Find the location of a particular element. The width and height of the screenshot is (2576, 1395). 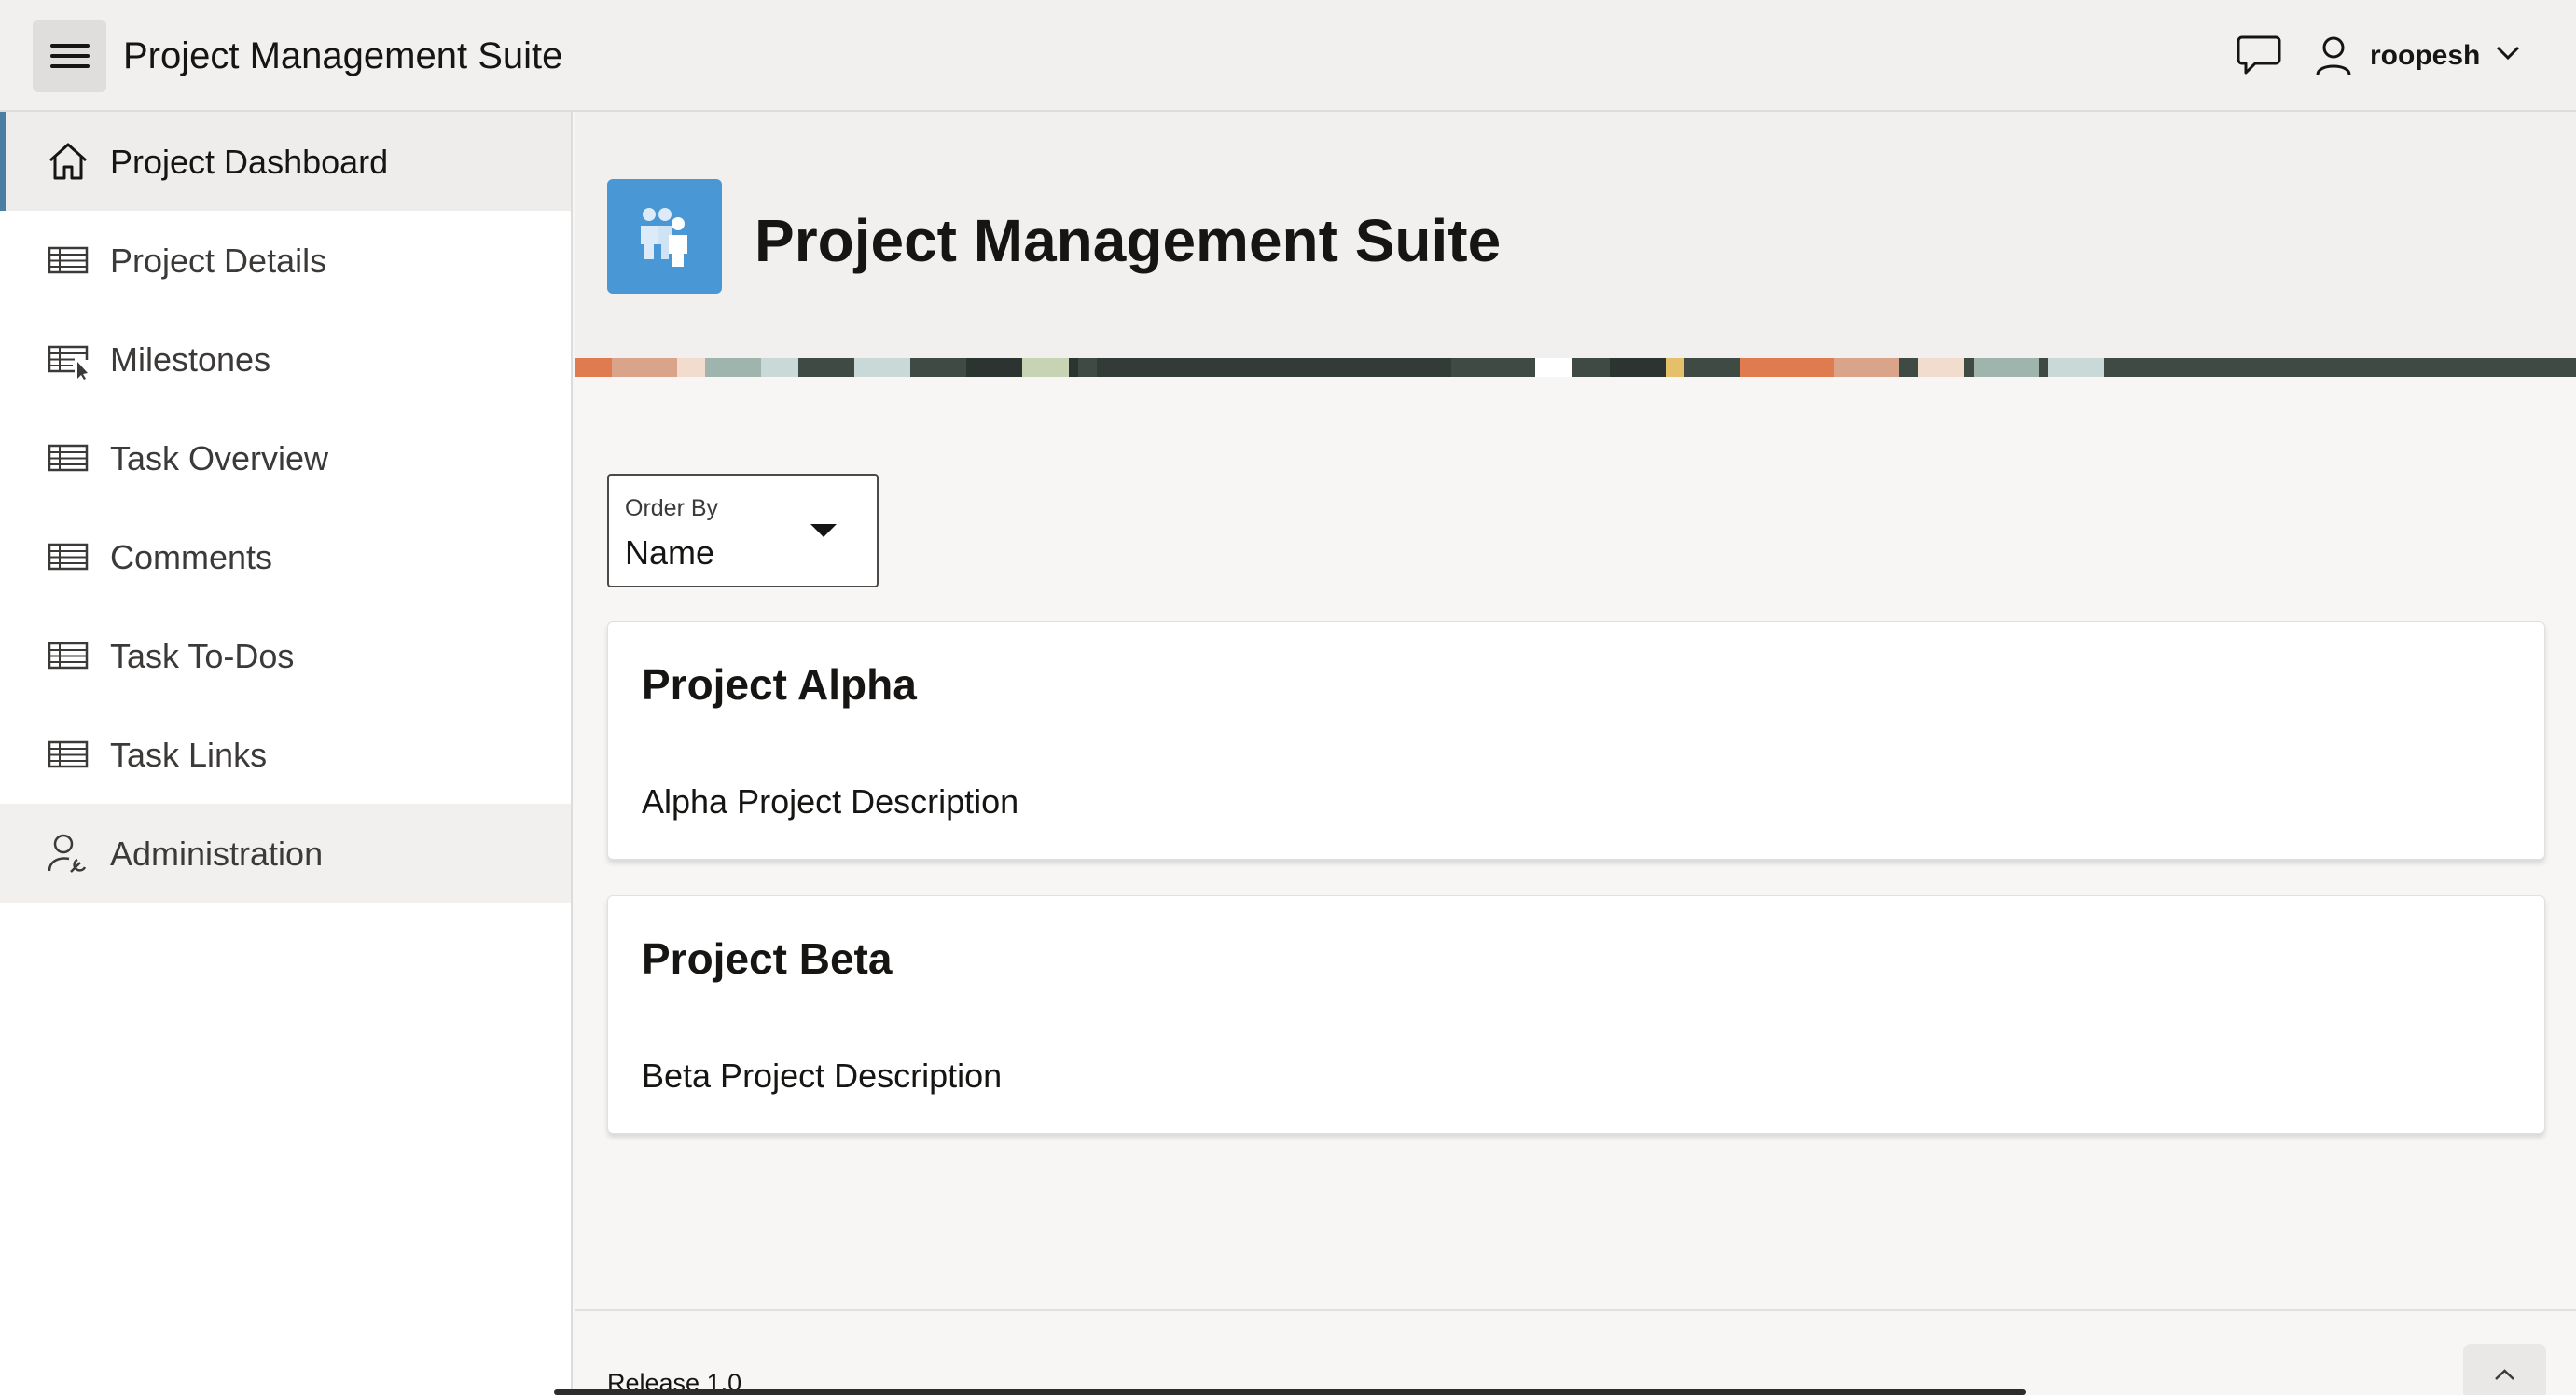

team-icon is located at coordinates (664, 236).